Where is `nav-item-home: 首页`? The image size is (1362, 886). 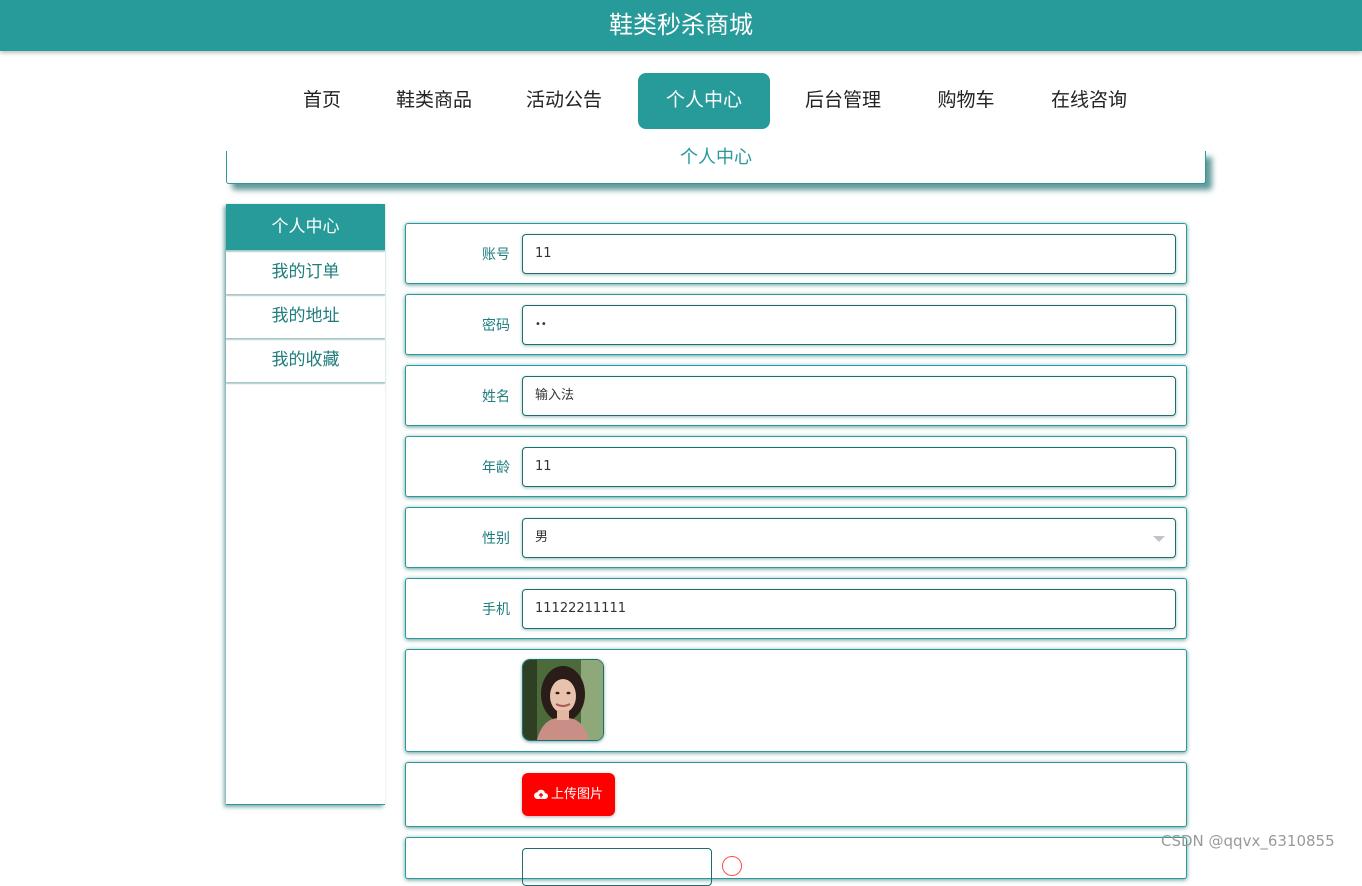
nav-item-home: 首页 is located at coordinates (322, 101).